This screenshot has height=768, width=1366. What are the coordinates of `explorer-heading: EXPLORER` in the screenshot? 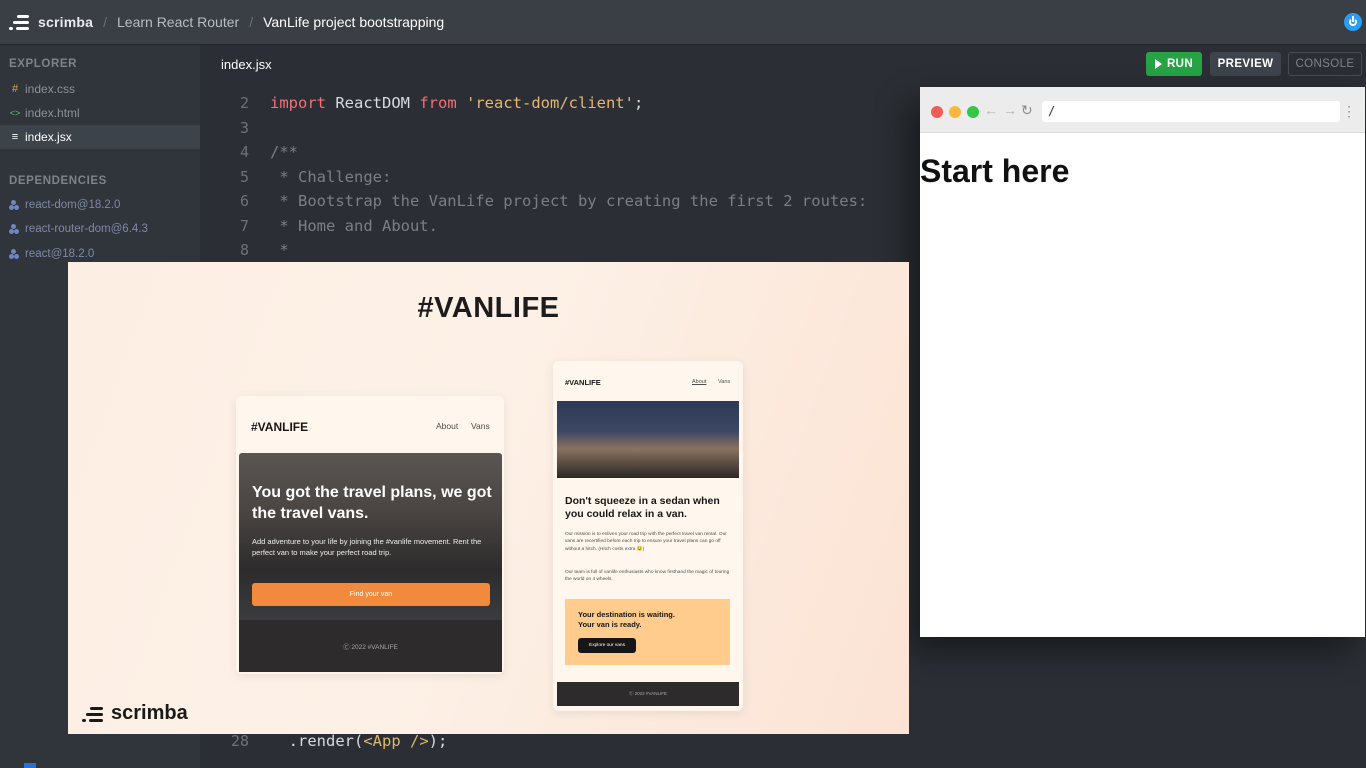 It's located at (43, 64).